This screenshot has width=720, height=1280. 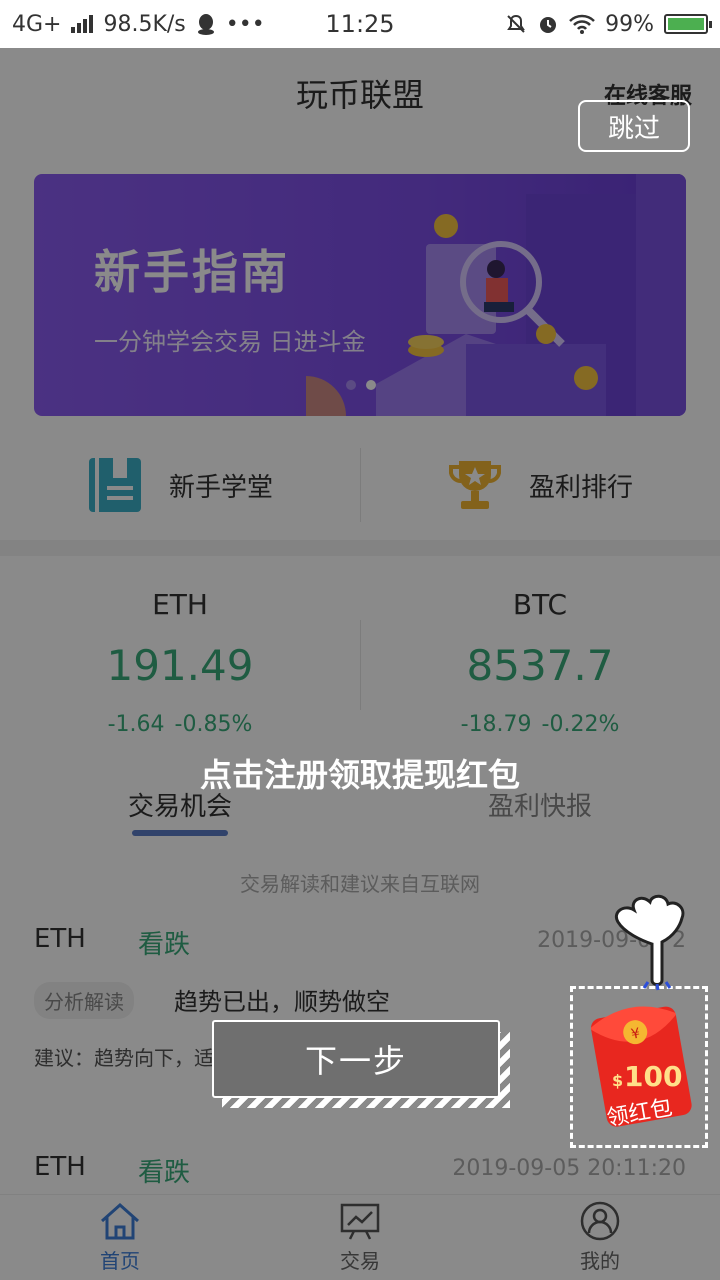 I want to click on next-step-wrapper: 下一步, so click(x=361, y=1065).